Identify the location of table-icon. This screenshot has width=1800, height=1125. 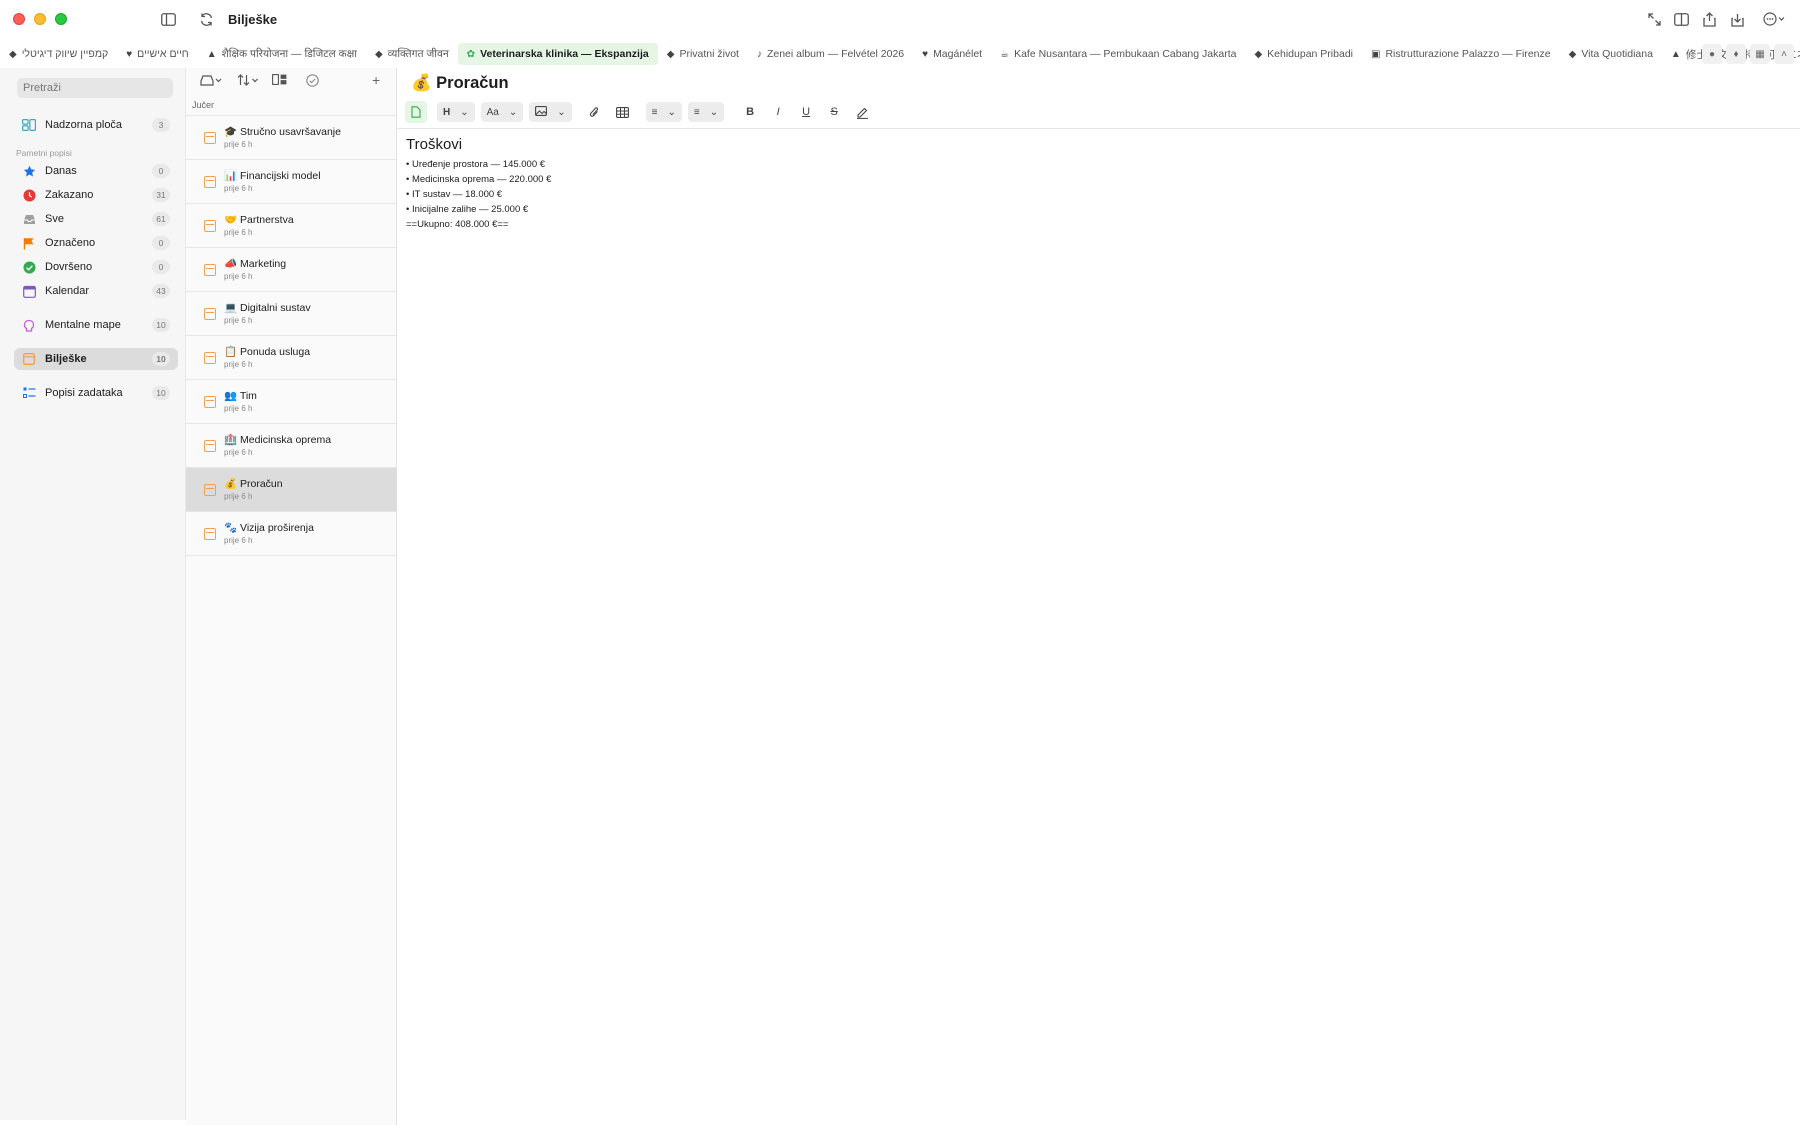
(623, 112).